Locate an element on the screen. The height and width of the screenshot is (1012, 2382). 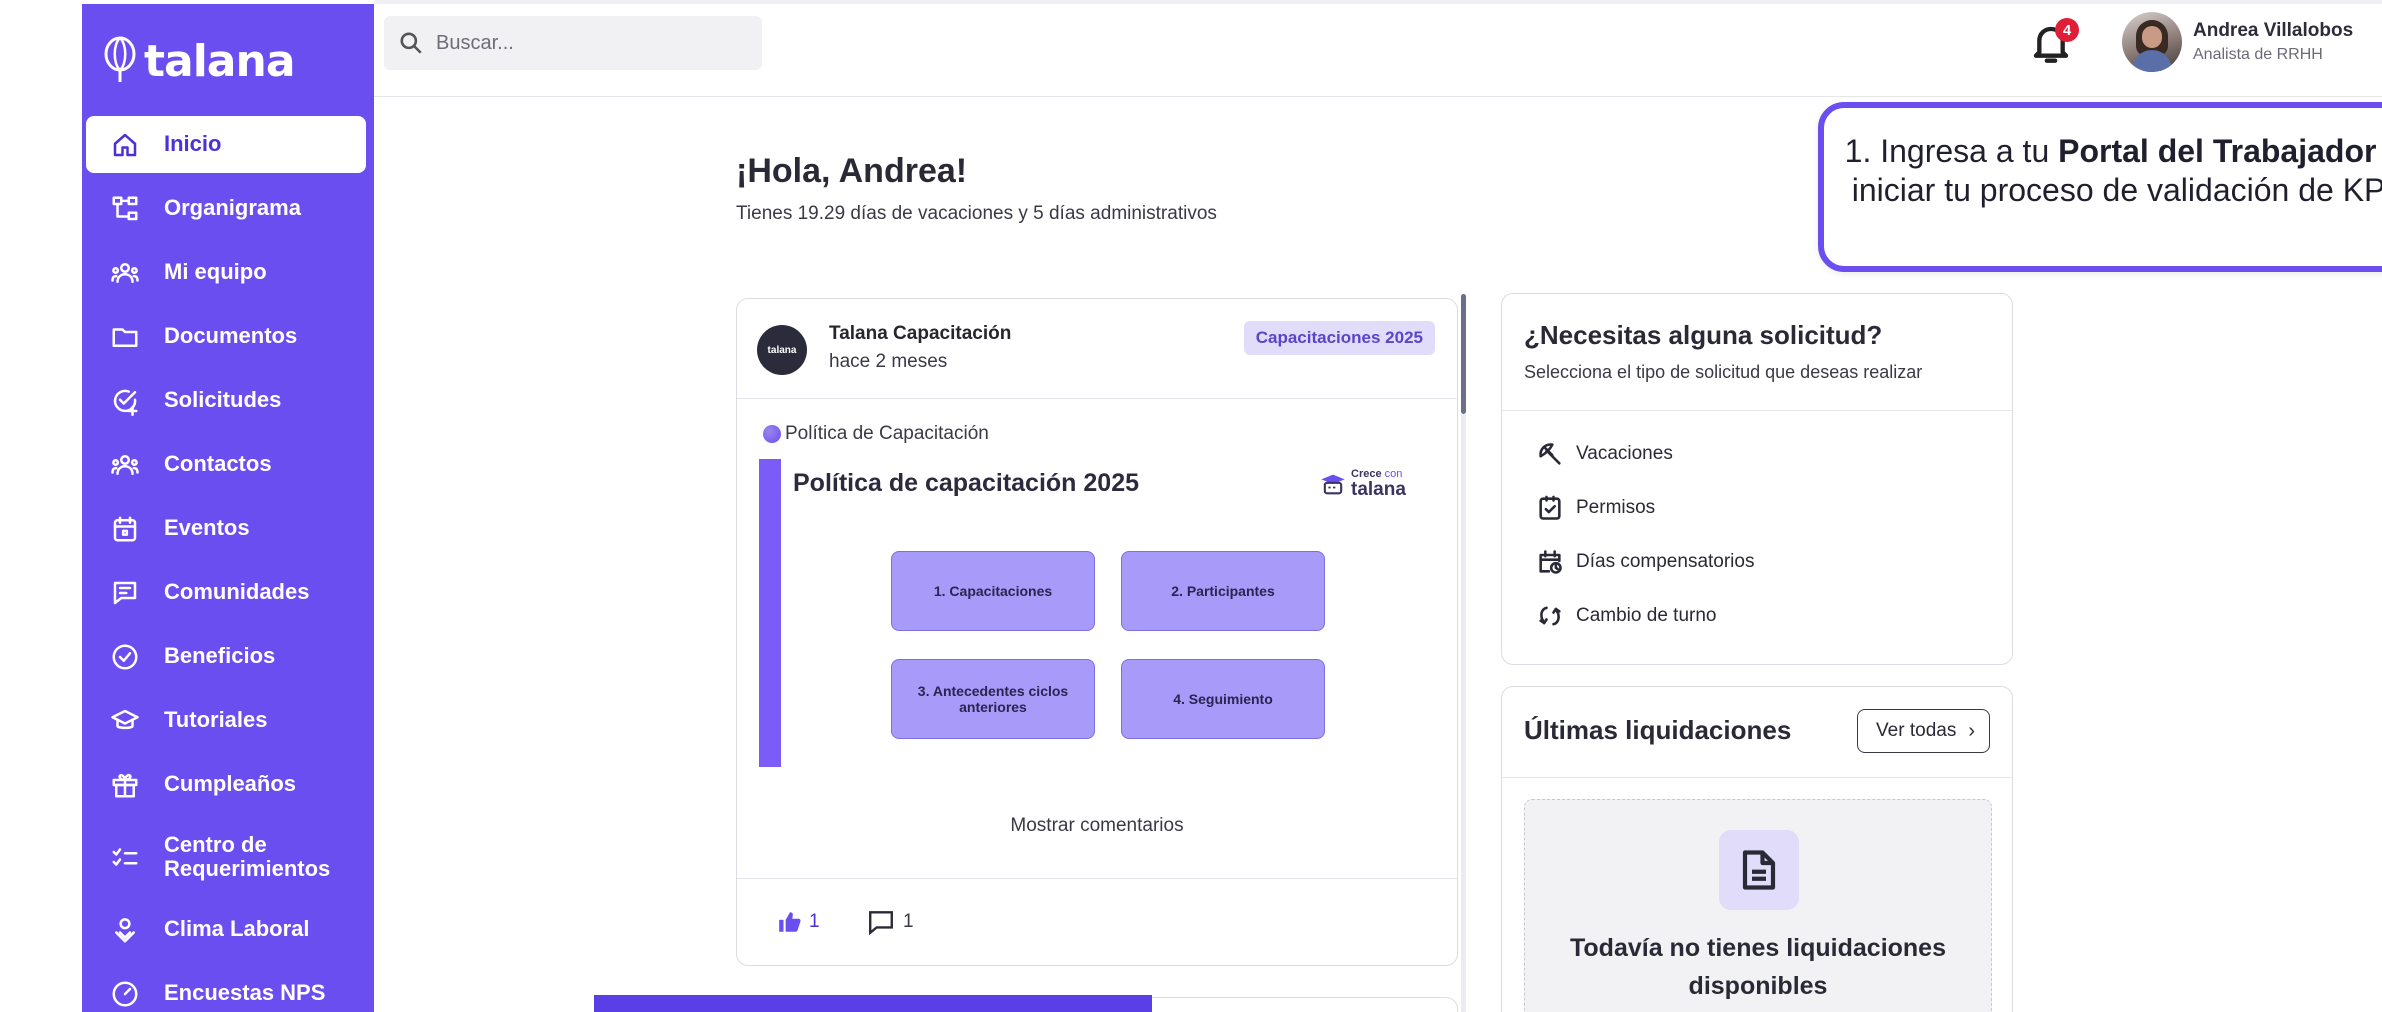
like-button: 1 is located at coordinates (798, 922).